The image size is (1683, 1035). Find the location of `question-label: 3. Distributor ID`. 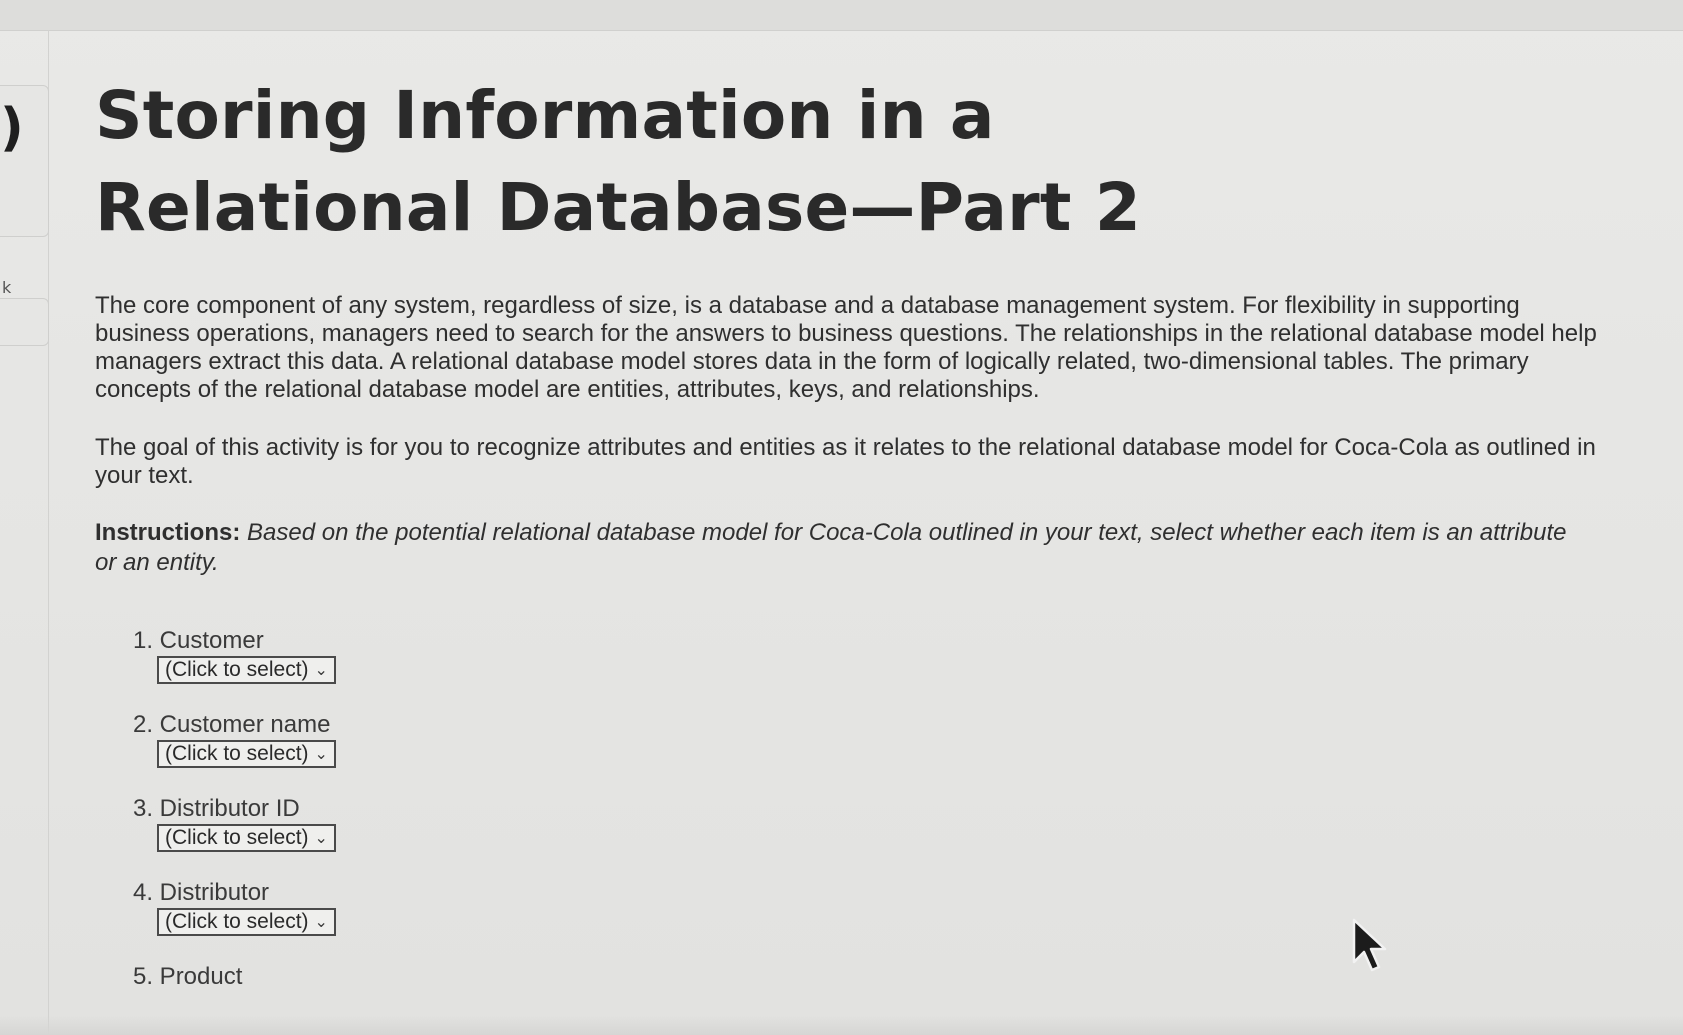

question-label: 3. Distributor ID is located at coordinates (216, 808).